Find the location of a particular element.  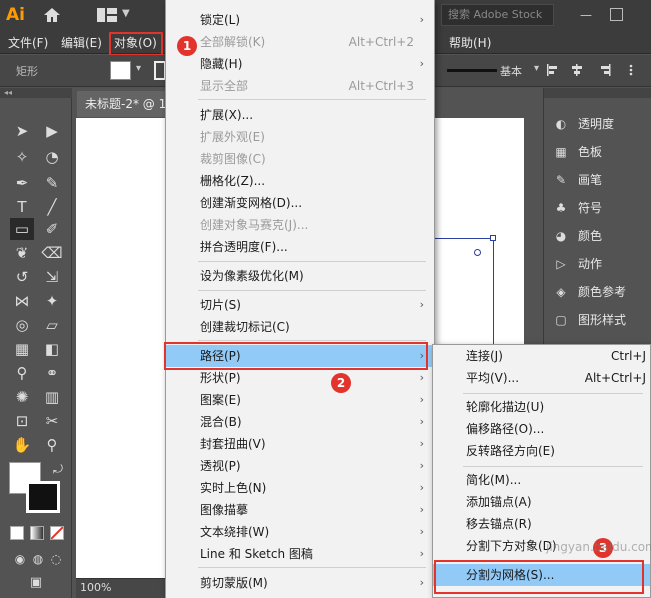

menu-item-slice: 切片(S) › is located at coordinates (300, 305).